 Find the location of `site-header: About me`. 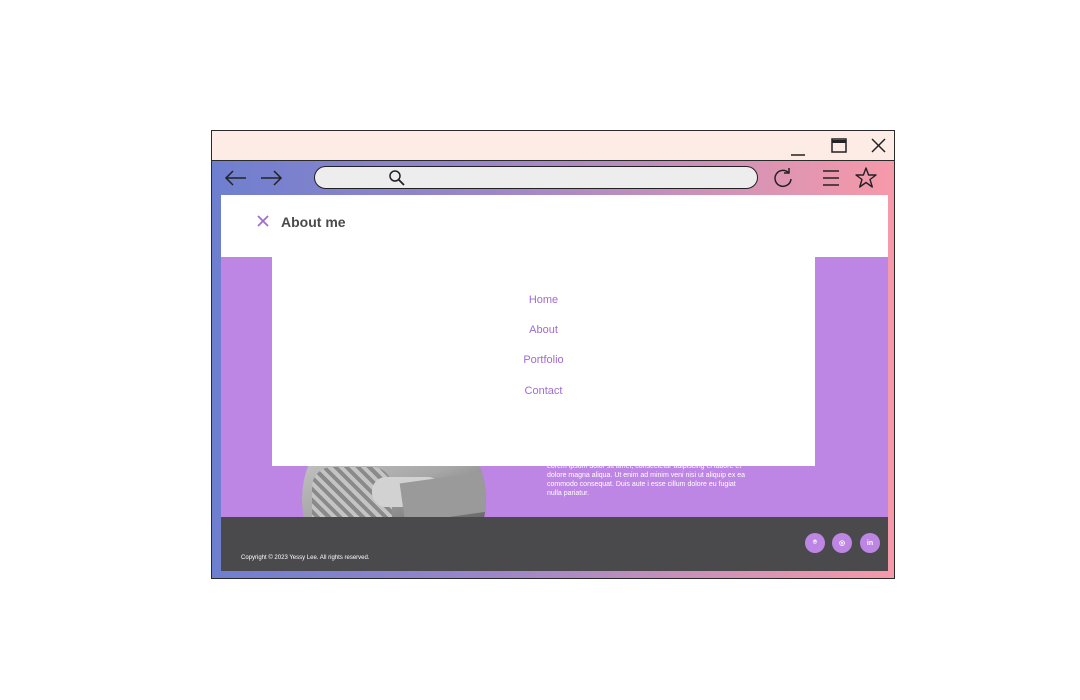

site-header: About me is located at coordinates (554, 226).